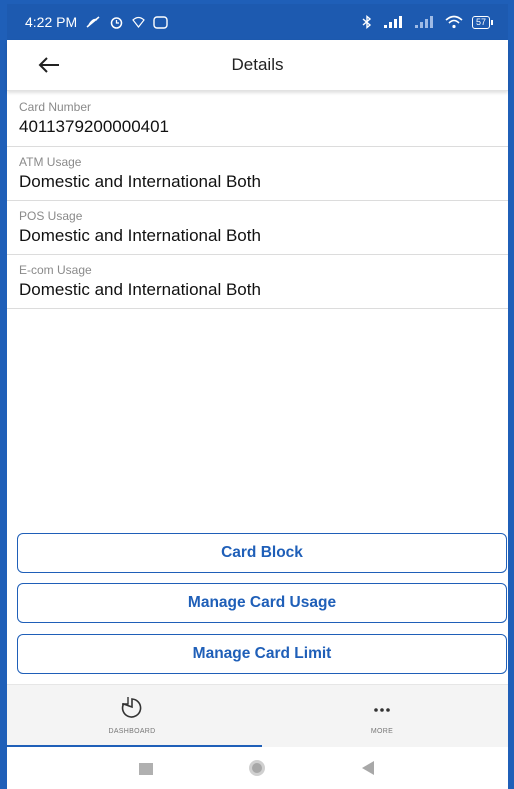 The width and height of the screenshot is (514, 789). Describe the element at coordinates (160, 22) in the screenshot. I see `message-icon` at that location.